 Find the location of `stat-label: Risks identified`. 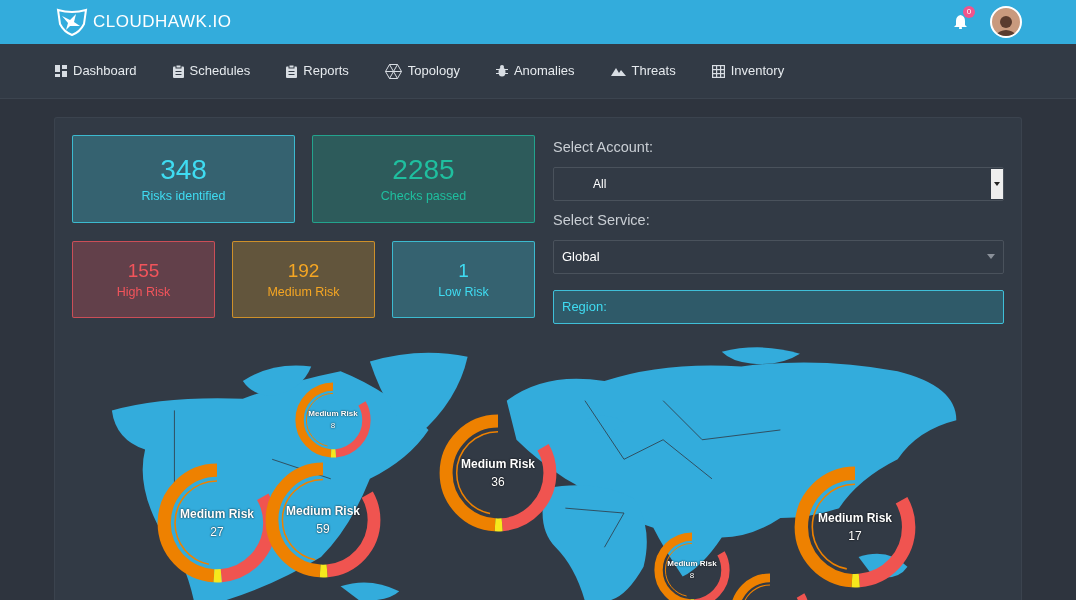

stat-label: Risks identified is located at coordinates (183, 196).